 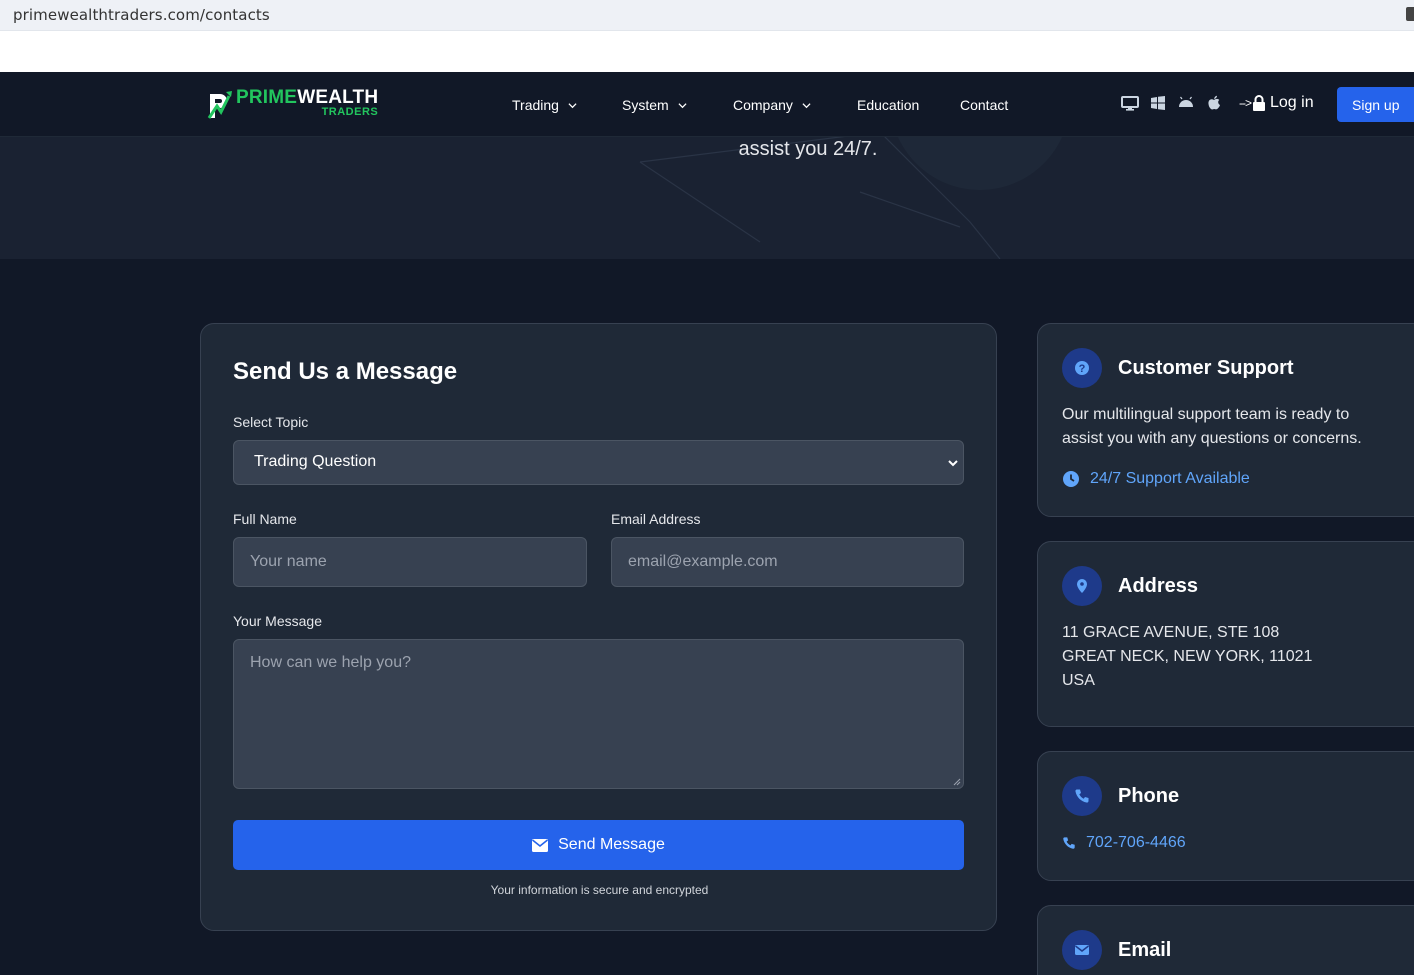 What do you see at coordinates (1214, 103) in the screenshot?
I see `apple-icon` at bounding box center [1214, 103].